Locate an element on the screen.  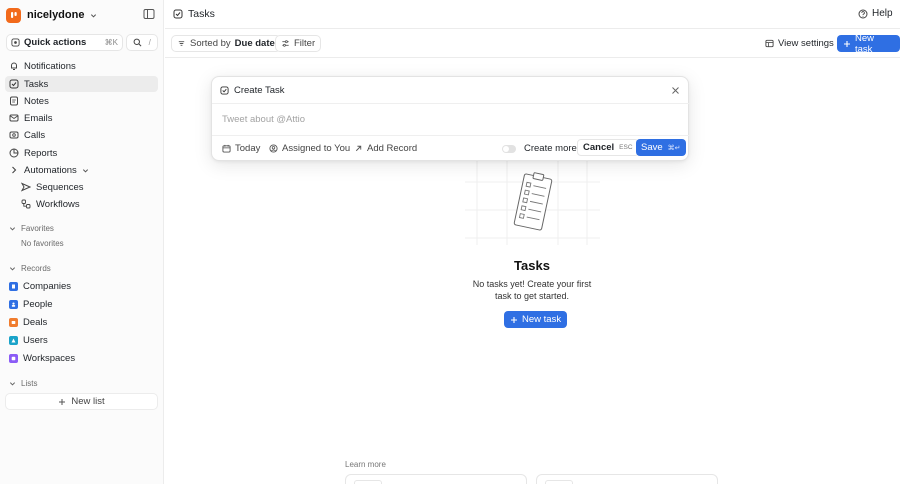
close-icon is located at coordinates (675, 90).